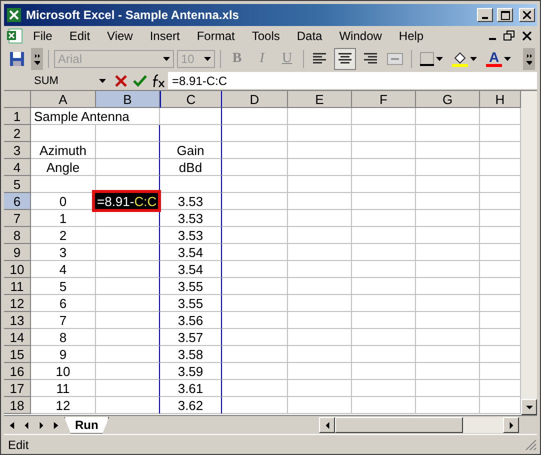  Describe the element at coordinates (17, 252) in the screenshot. I see `row-header: 9` at that location.